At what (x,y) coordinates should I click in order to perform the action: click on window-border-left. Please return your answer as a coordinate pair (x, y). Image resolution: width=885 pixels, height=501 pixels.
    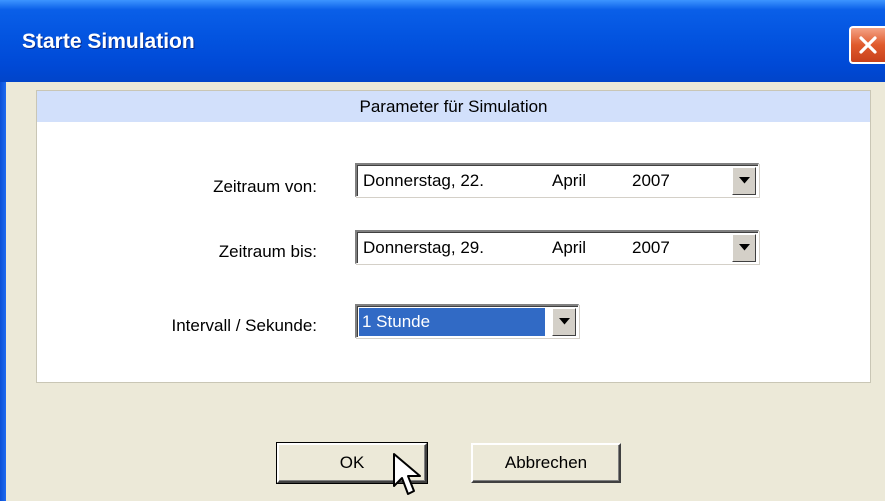
    Looking at the image, I should click on (3, 291).